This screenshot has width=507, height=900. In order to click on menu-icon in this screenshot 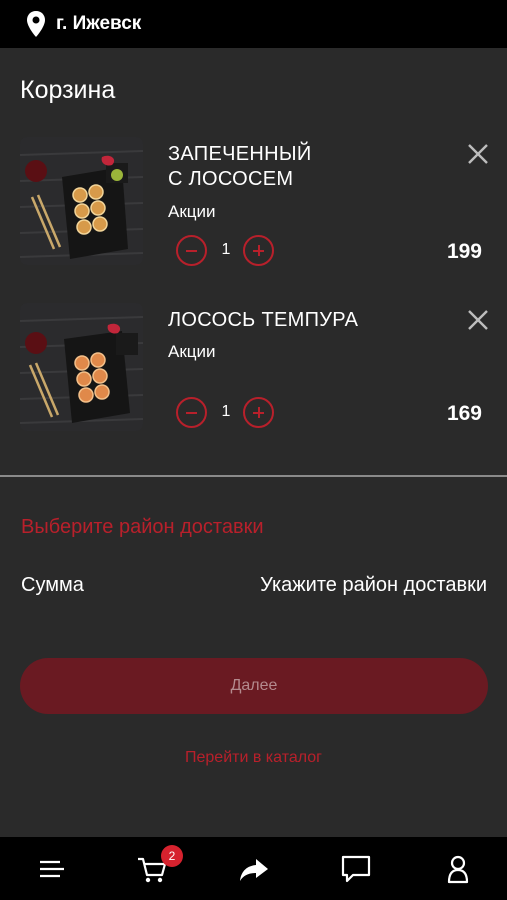, I will do `click(52, 869)`.